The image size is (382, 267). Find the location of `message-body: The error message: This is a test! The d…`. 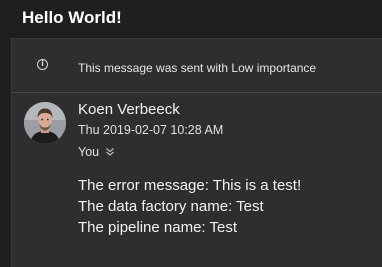

message-body: The error message: This is a test! The d… is located at coordinates (189, 206).